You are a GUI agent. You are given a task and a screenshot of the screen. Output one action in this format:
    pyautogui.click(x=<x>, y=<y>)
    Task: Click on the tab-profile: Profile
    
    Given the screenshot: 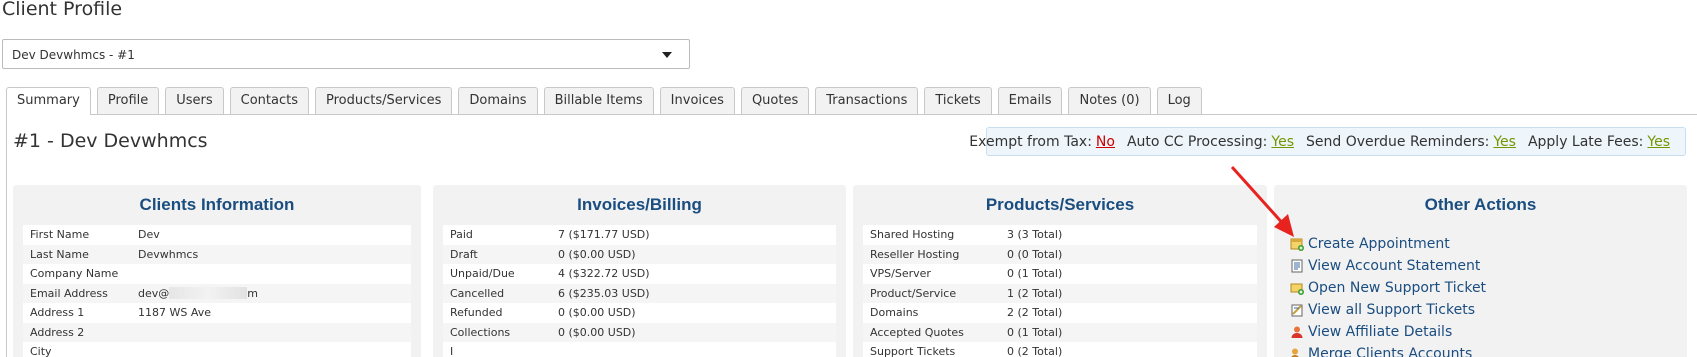 What is the action you would take?
    pyautogui.click(x=128, y=100)
    